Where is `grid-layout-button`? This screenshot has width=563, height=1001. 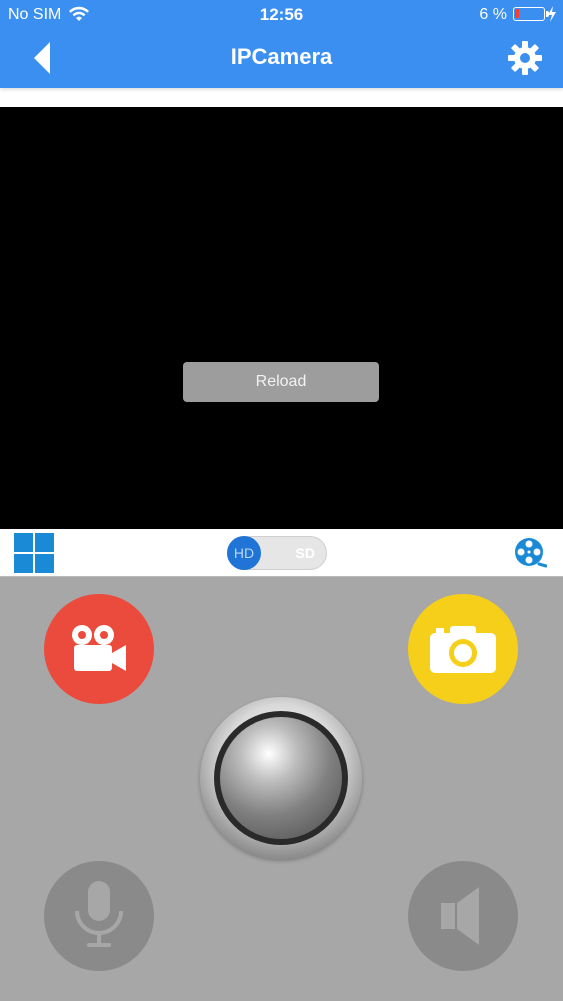
grid-layout-button is located at coordinates (34, 553).